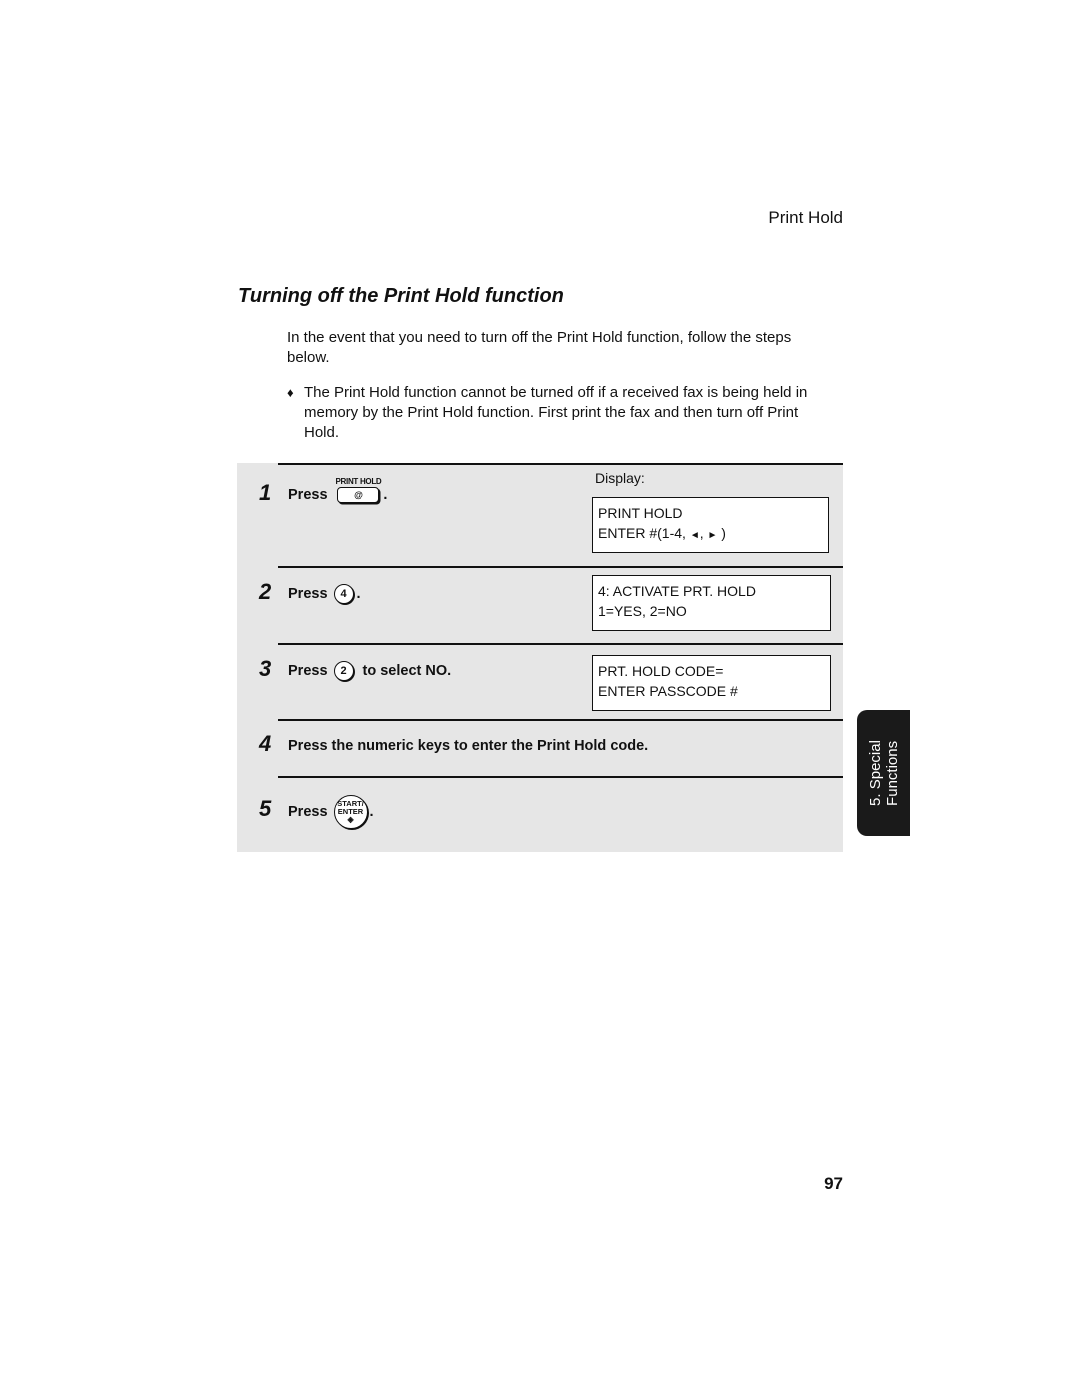 The width and height of the screenshot is (1080, 1397). What do you see at coordinates (265, 492) in the screenshot?
I see `step-number: 1` at bounding box center [265, 492].